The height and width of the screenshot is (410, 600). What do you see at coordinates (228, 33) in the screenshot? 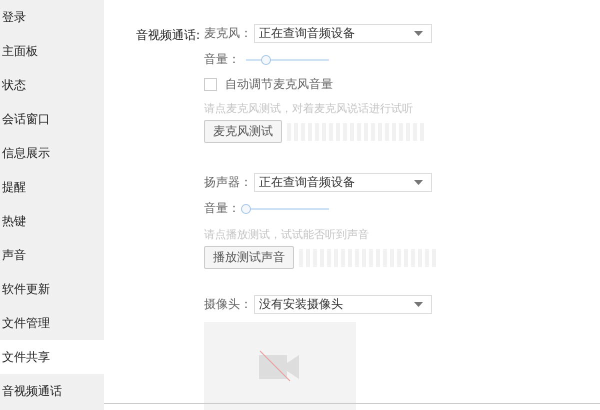
I see `microphone-label: 麦克风：` at bounding box center [228, 33].